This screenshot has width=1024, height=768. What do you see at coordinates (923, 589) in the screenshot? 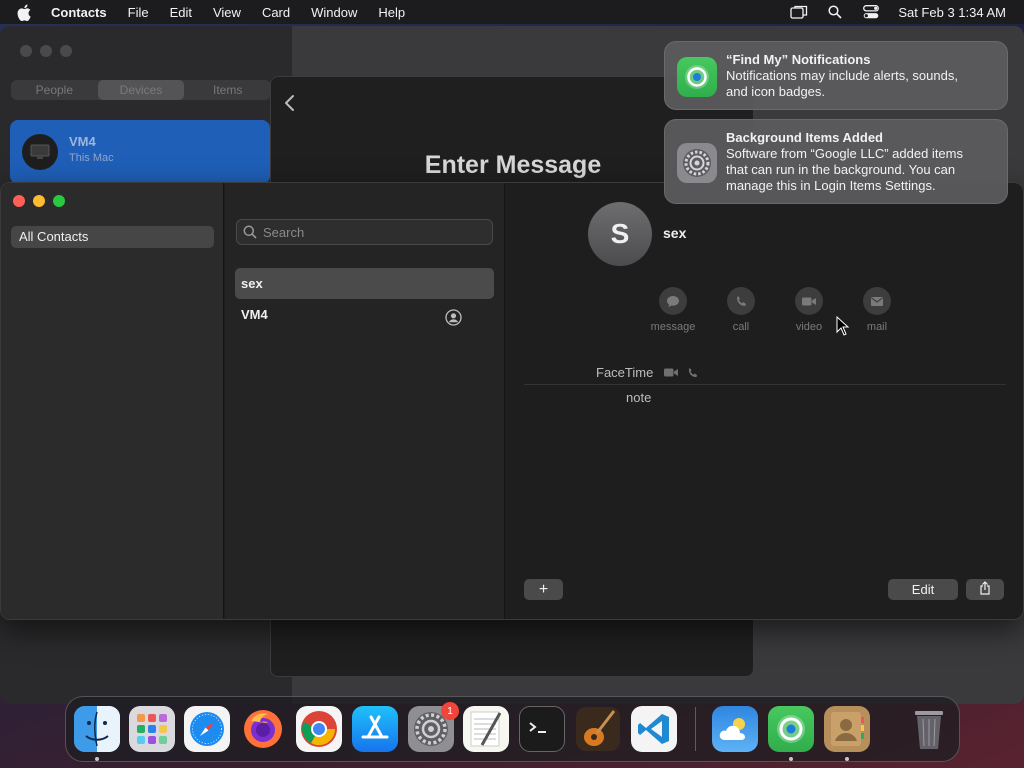
I see `edit-button: Edit` at bounding box center [923, 589].